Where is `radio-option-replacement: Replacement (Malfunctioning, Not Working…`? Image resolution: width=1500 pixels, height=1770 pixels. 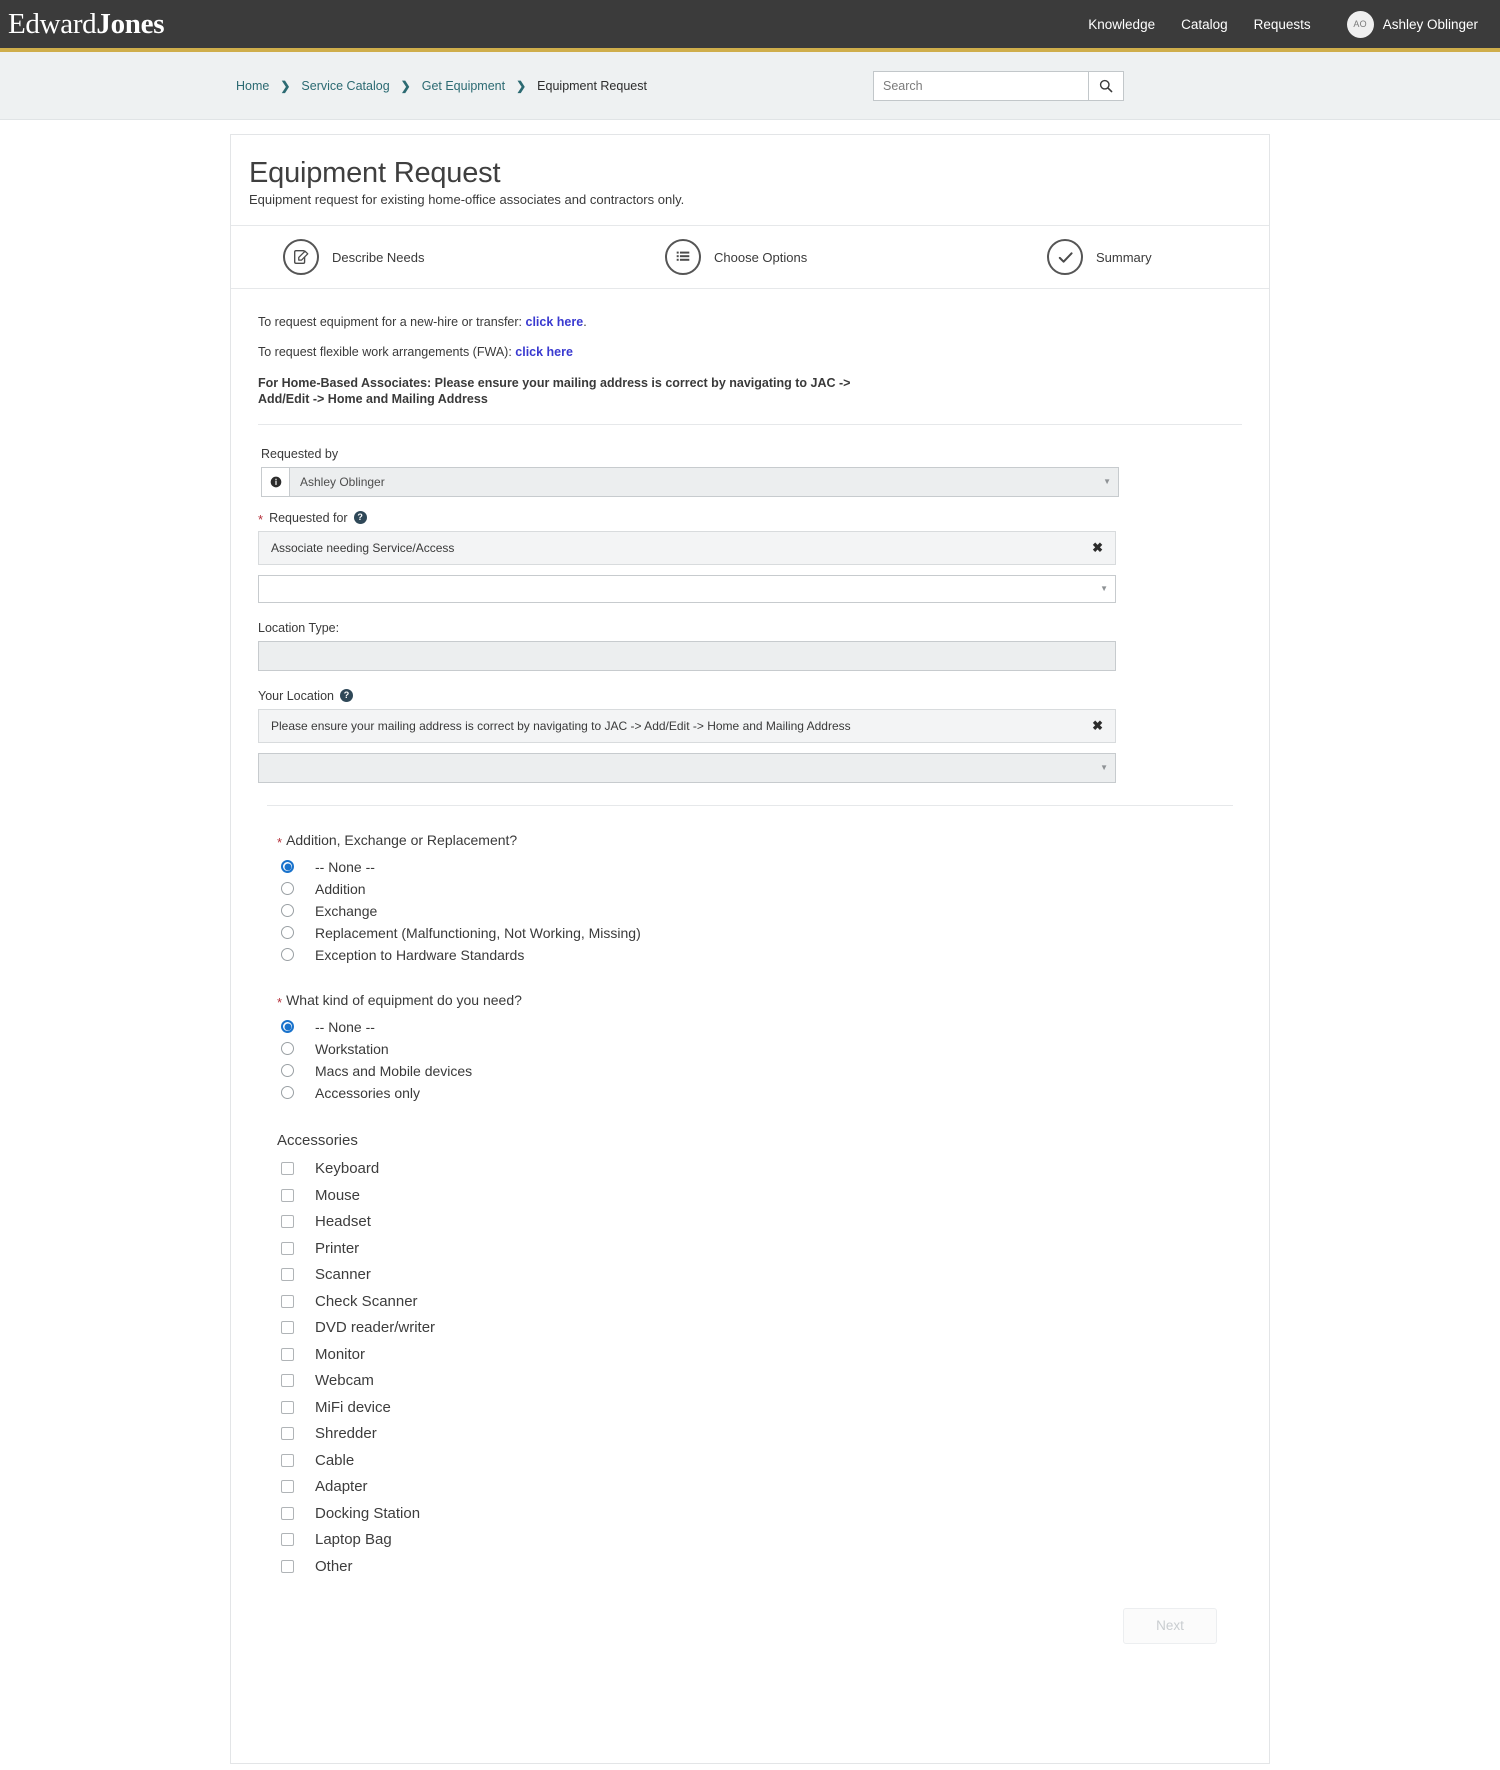 radio-option-replacement: Replacement (Malfunctioning, Not Working… is located at coordinates (764, 933).